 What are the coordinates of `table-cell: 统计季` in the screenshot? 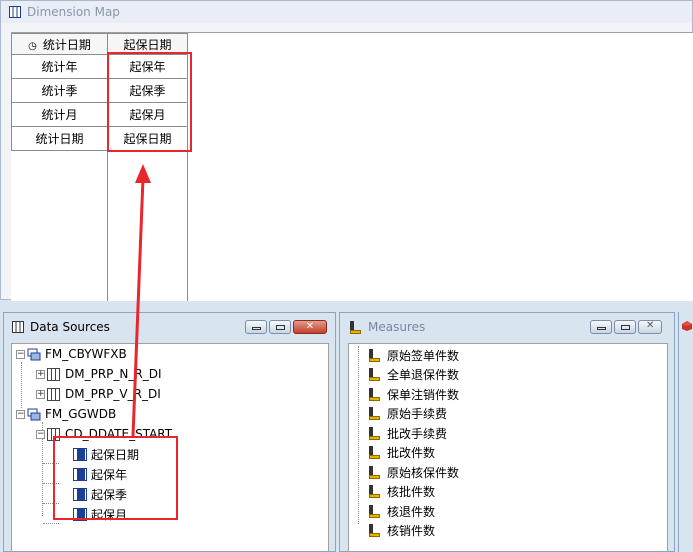 It's located at (59, 90).